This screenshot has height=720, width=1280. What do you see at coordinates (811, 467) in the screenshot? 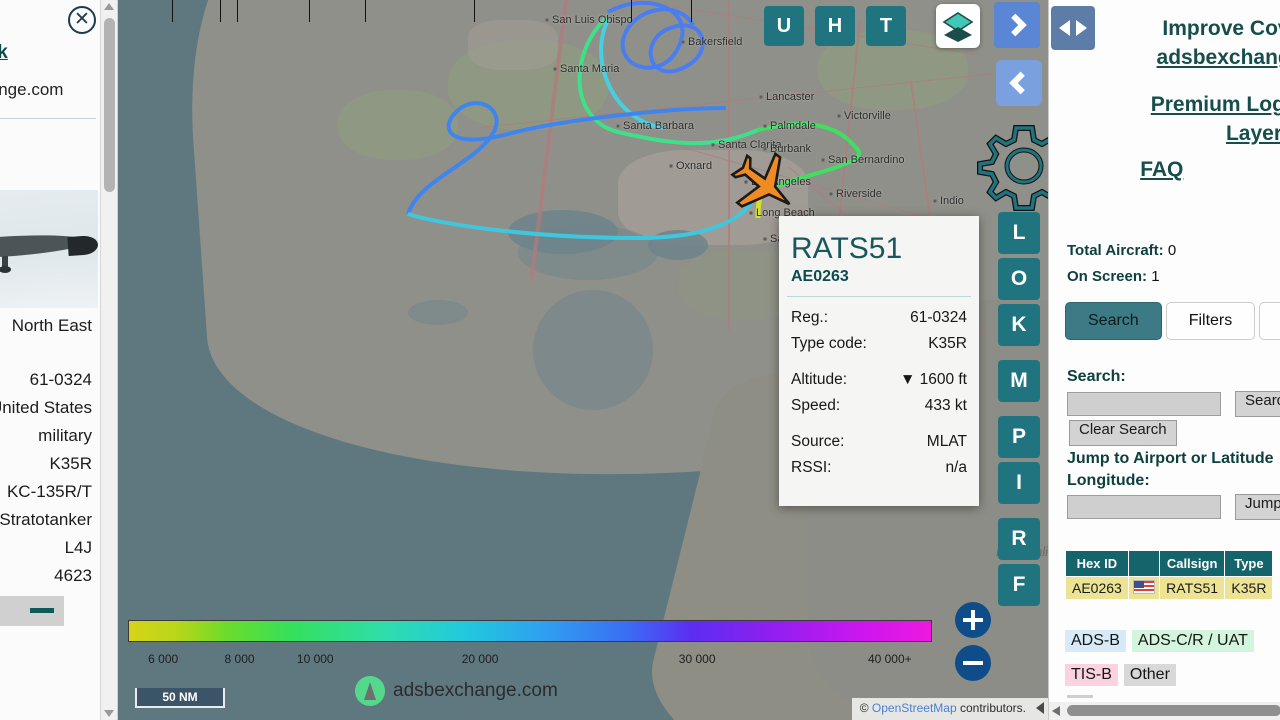
I see `popup-row-key: RSSI:` at bounding box center [811, 467].